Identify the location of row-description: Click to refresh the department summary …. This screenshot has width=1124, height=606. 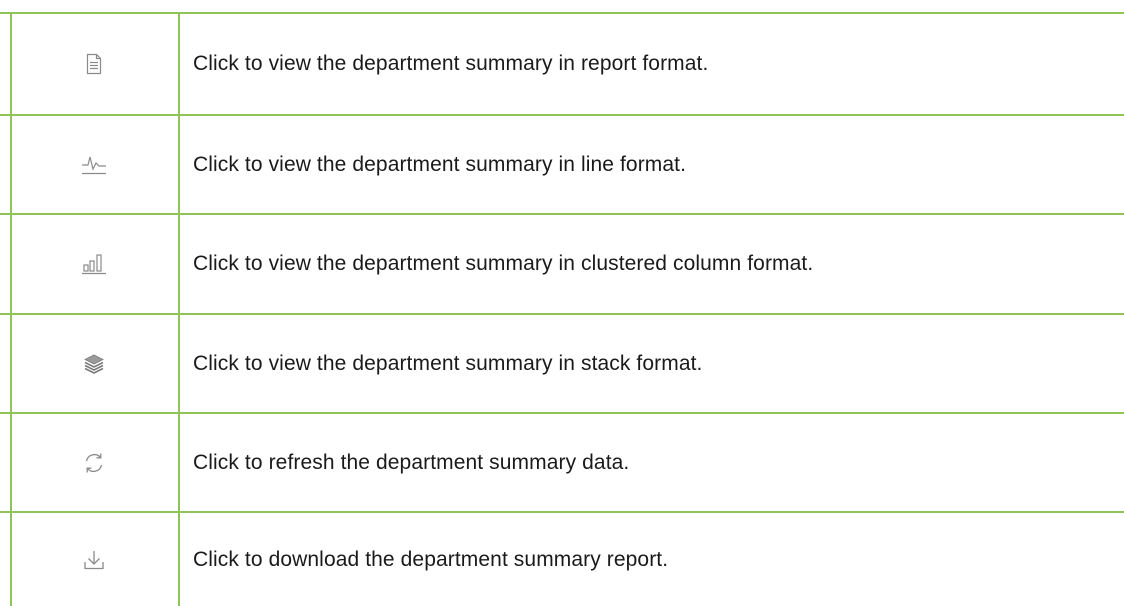
(411, 462).